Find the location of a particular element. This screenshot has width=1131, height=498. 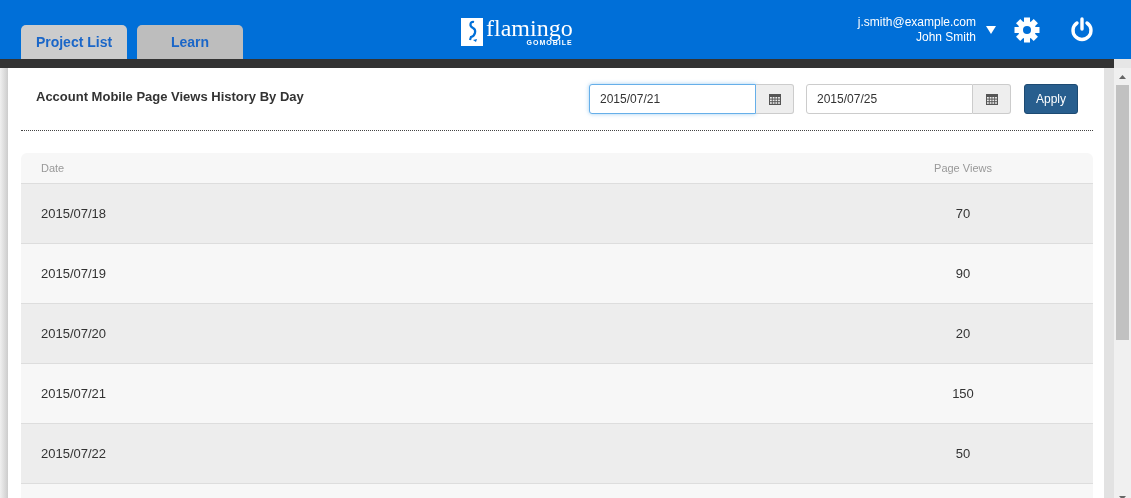

table-cell-text: 90 is located at coordinates (963, 273).